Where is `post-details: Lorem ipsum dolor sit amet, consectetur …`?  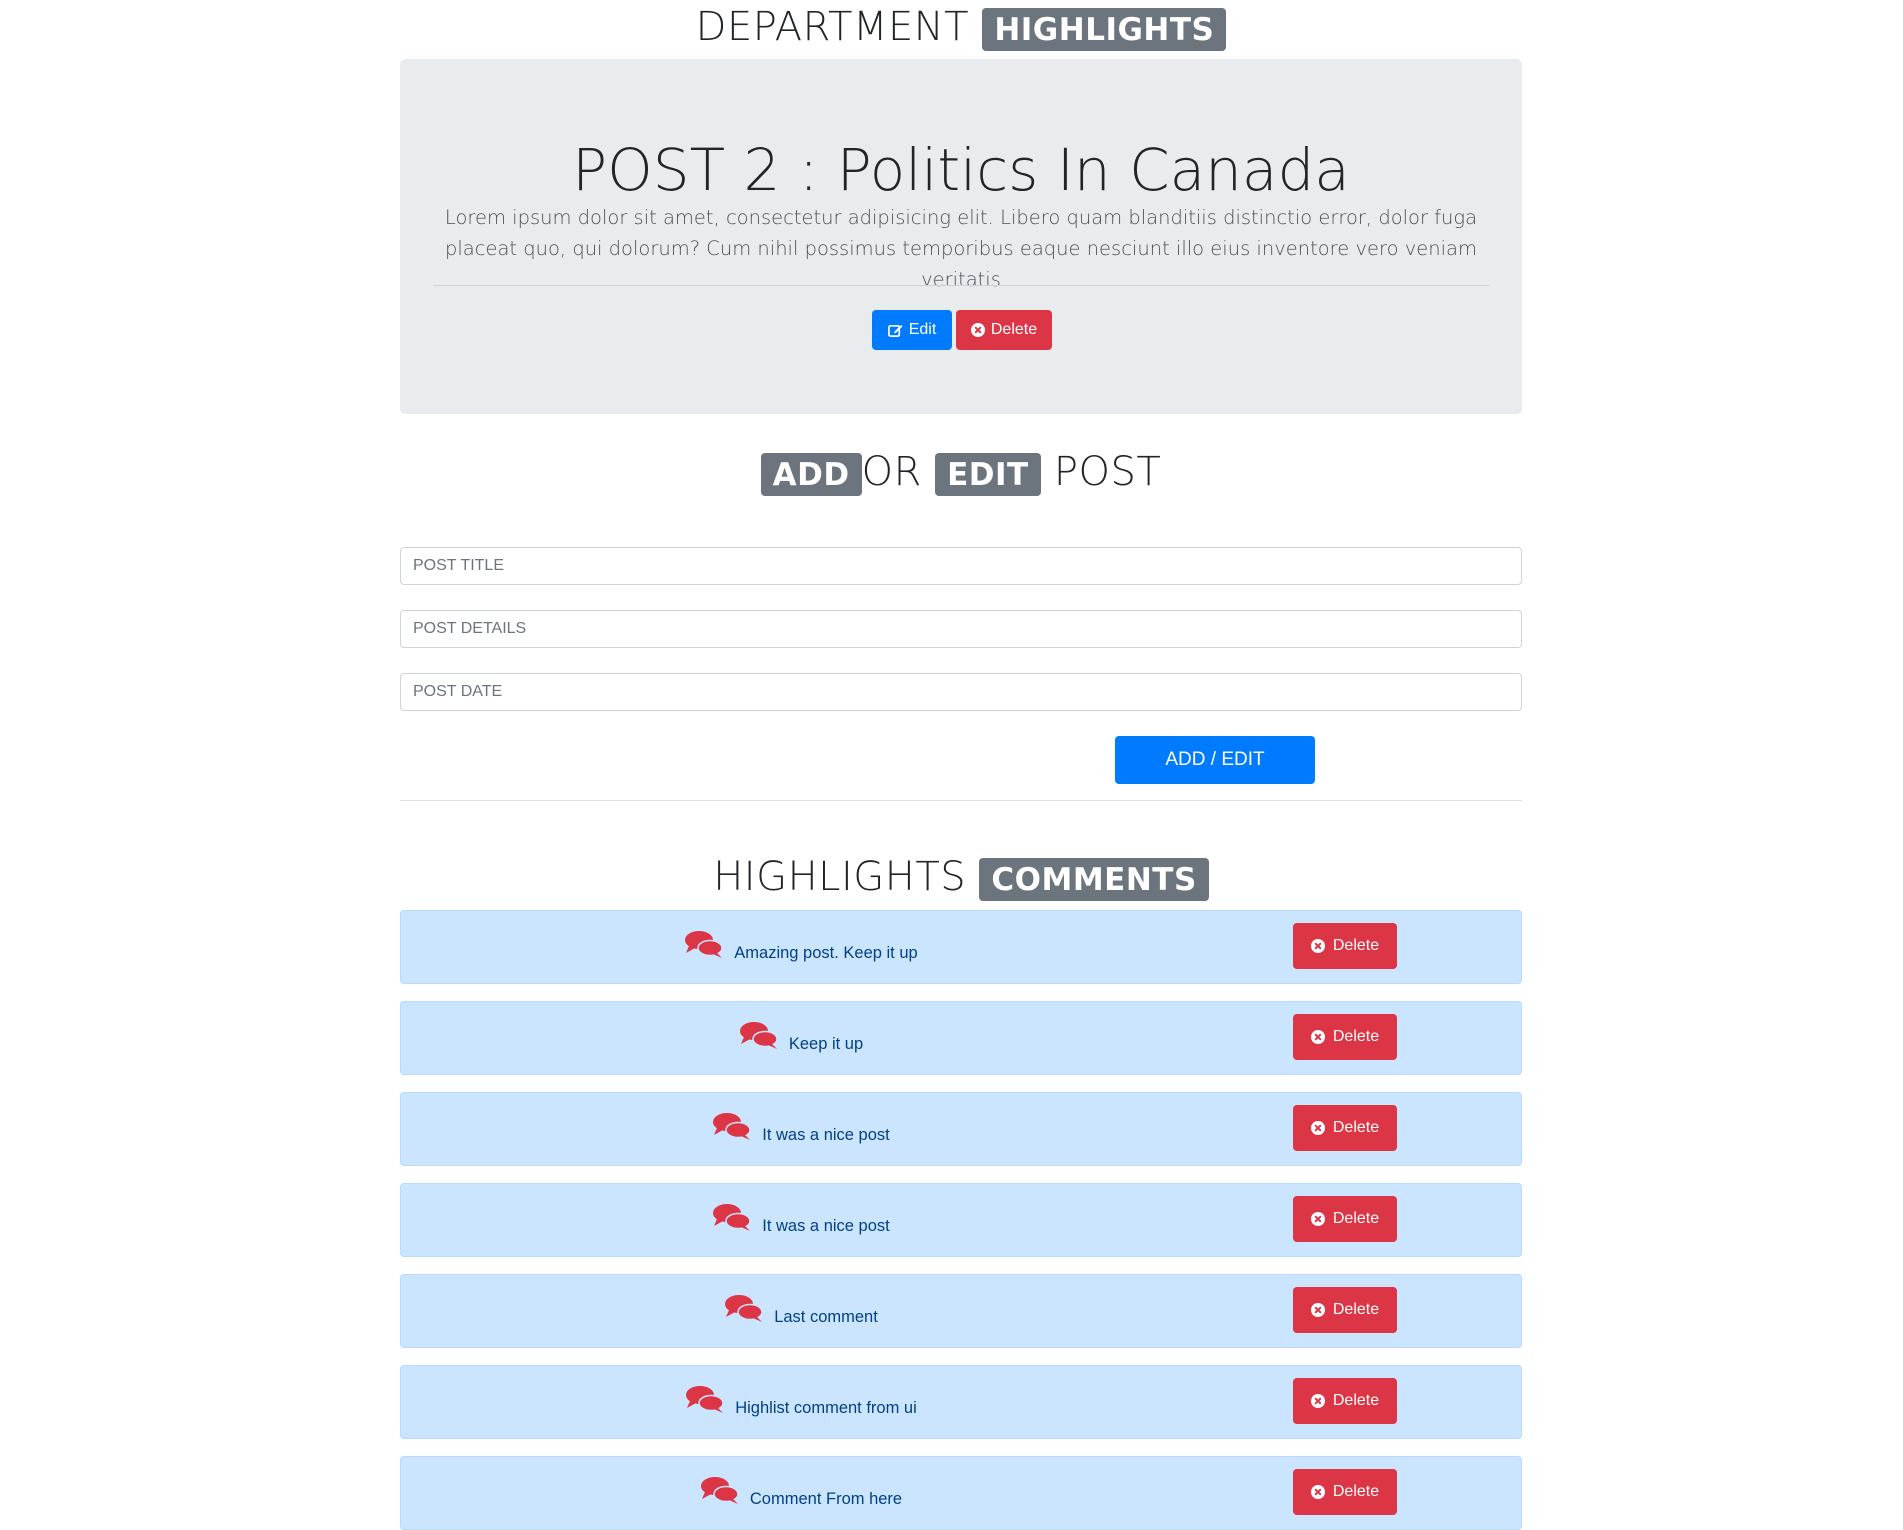
post-details: Lorem ipsum dolor sit amet, consectetur … is located at coordinates (961, 248).